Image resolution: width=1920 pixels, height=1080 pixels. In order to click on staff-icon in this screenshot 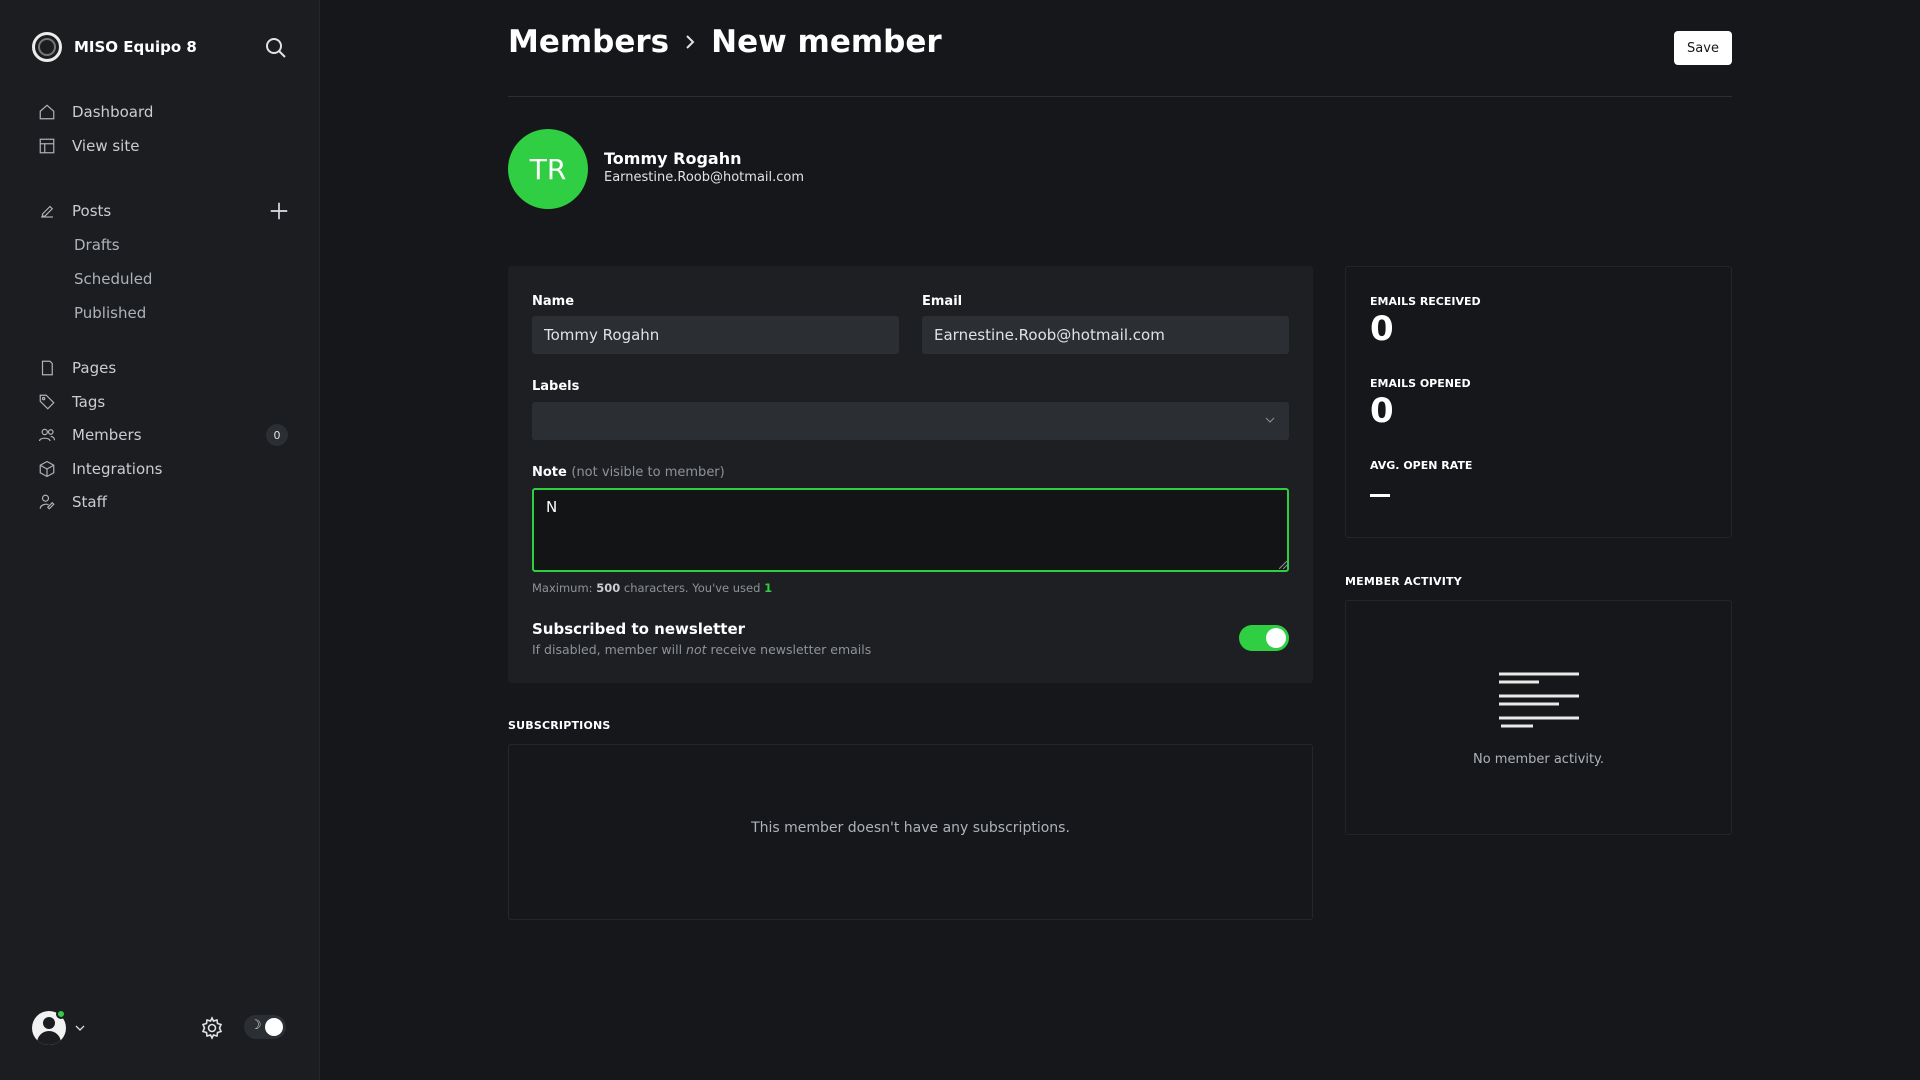, I will do `click(47, 502)`.